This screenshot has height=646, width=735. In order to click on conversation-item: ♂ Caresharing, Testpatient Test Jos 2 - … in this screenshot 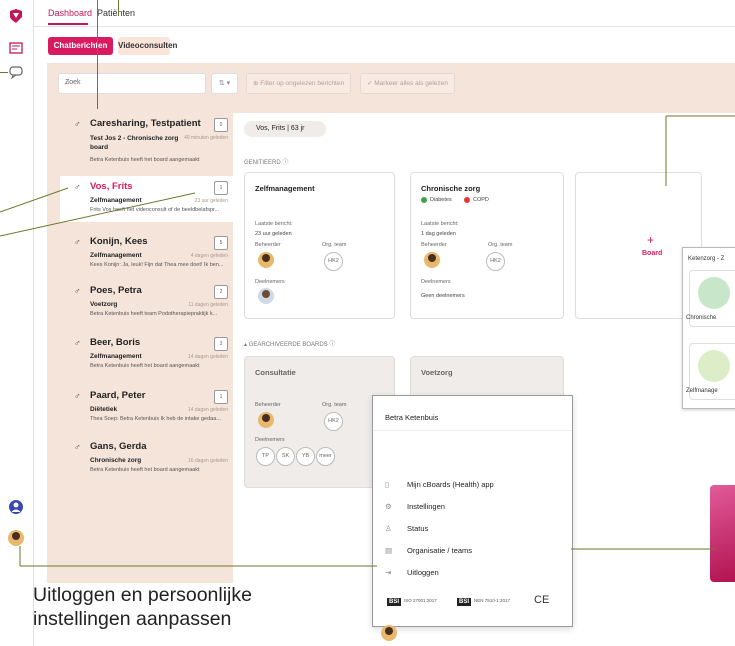, I will do `click(147, 143)`.